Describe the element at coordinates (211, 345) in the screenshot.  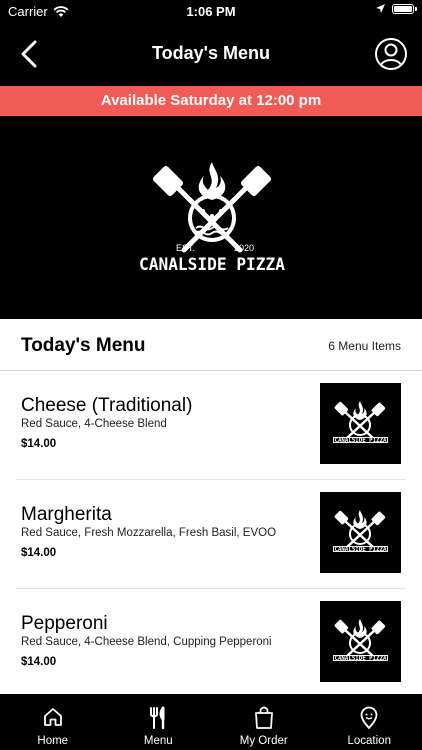
I see `menu-section-header: Today's Menu 6 Menu Items` at that location.